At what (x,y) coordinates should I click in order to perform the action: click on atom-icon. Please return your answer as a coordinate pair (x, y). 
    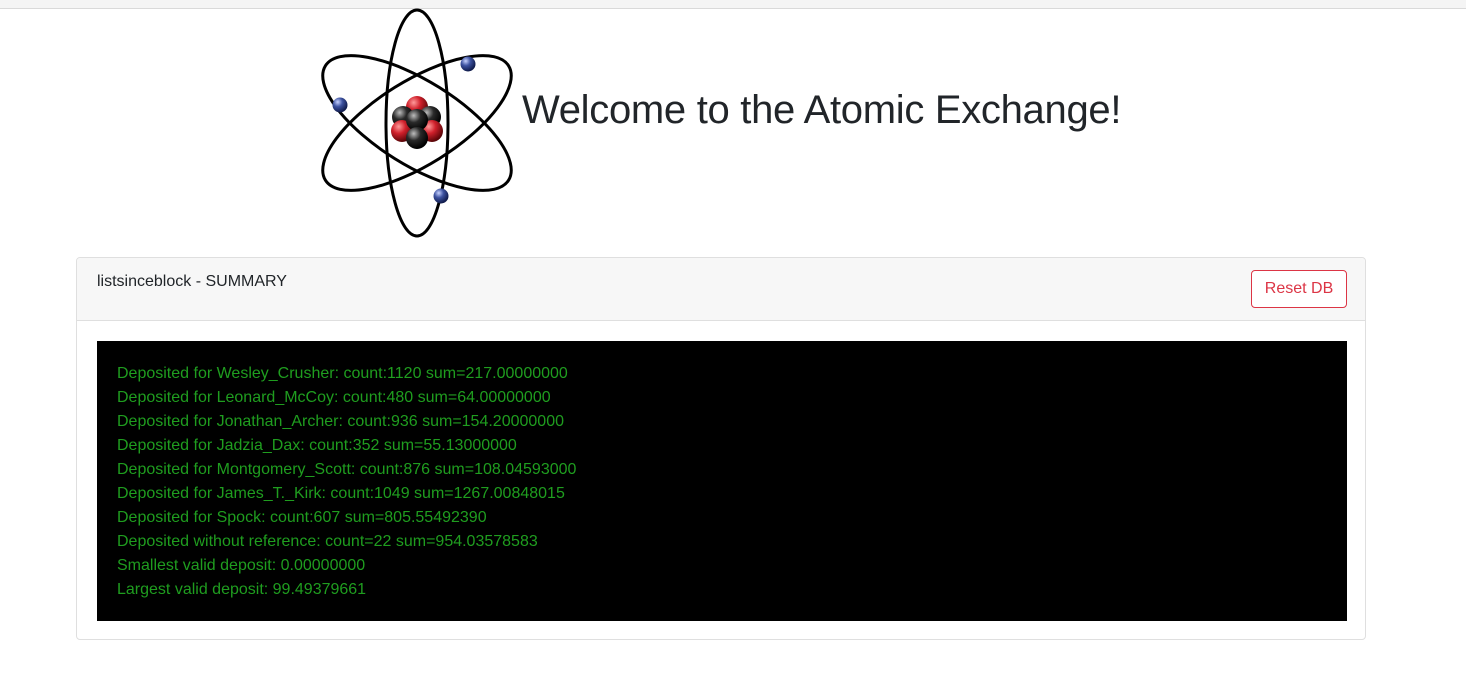
    Looking at the image, I should click on (417, 123).